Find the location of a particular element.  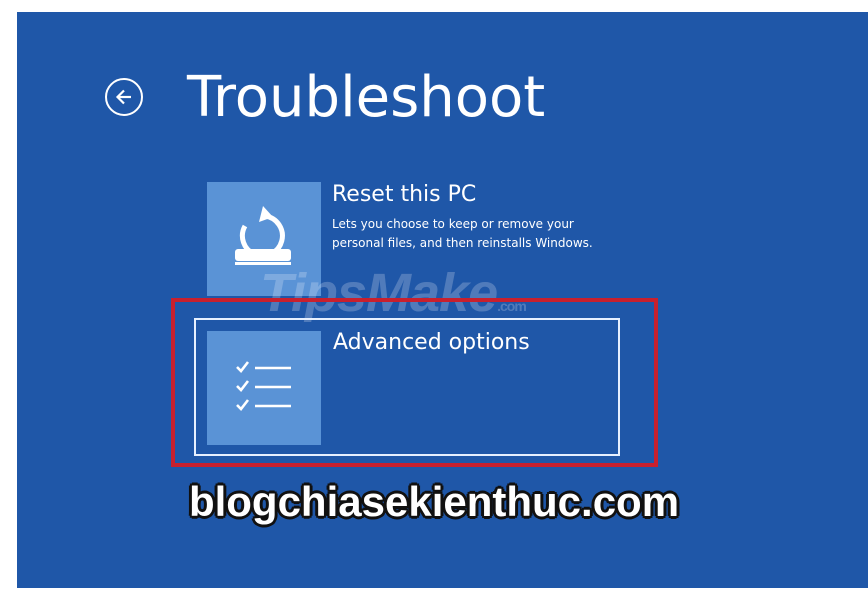

back-button is located at coordinates (124, 97).